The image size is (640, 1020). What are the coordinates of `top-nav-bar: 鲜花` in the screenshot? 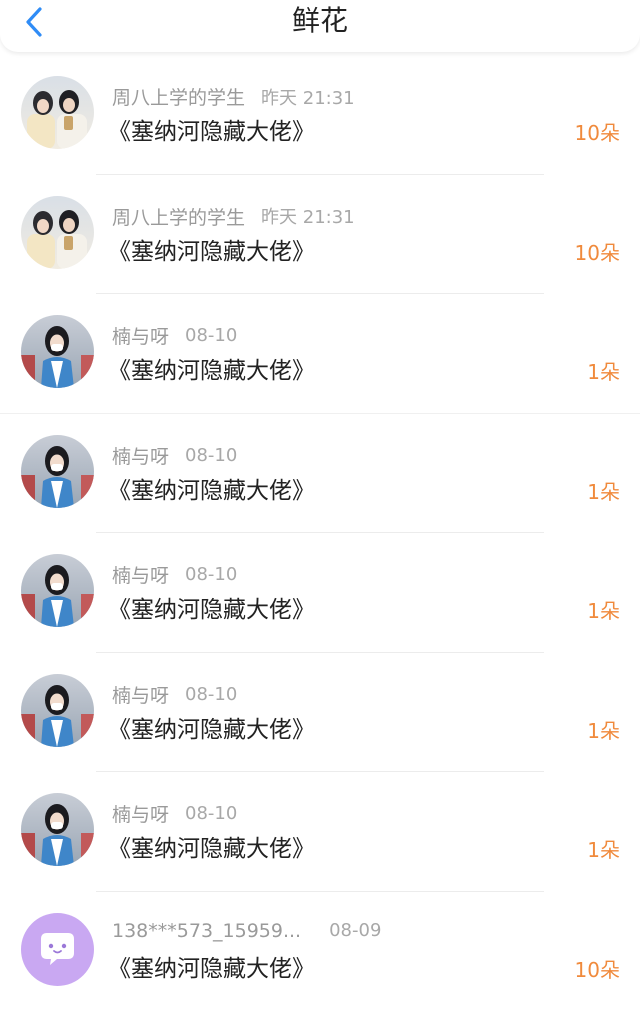 It's located at (320, 26).